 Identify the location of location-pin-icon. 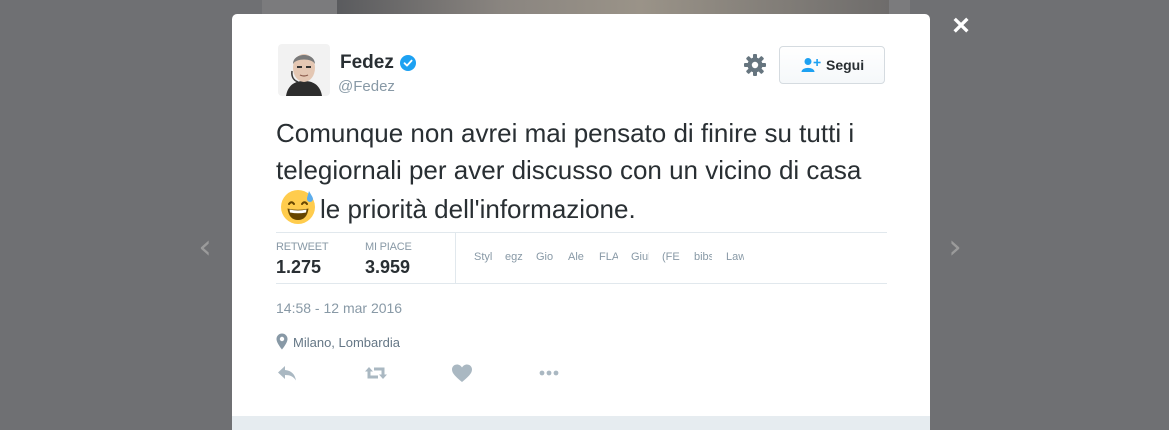
(282, 341).